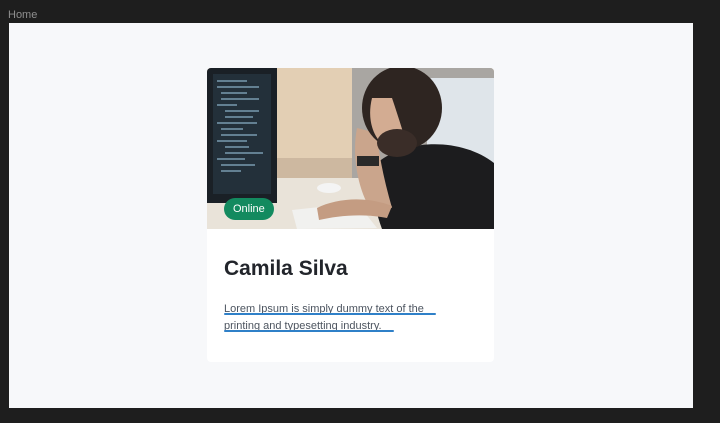  Describe the element at coordinates (22, 15) in the screenshot. I see `frame-label: Home` at that location.